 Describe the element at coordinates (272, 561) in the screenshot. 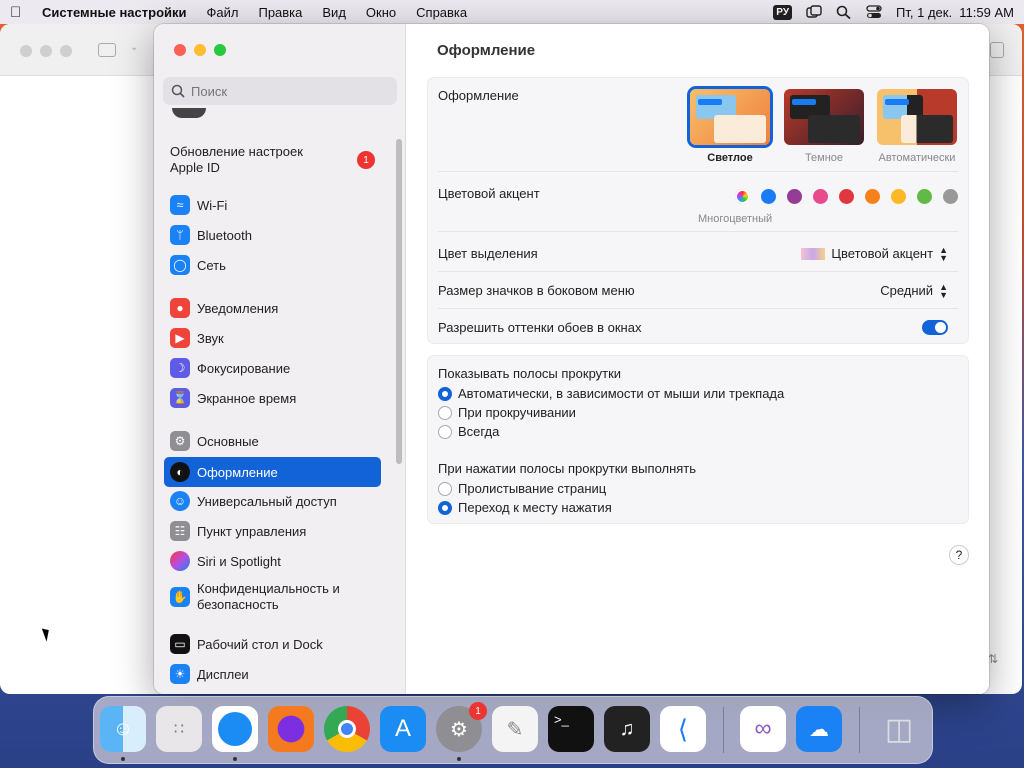

I see `sidebar-item-siri-spotlight: Siri и Spotlight` at that location.